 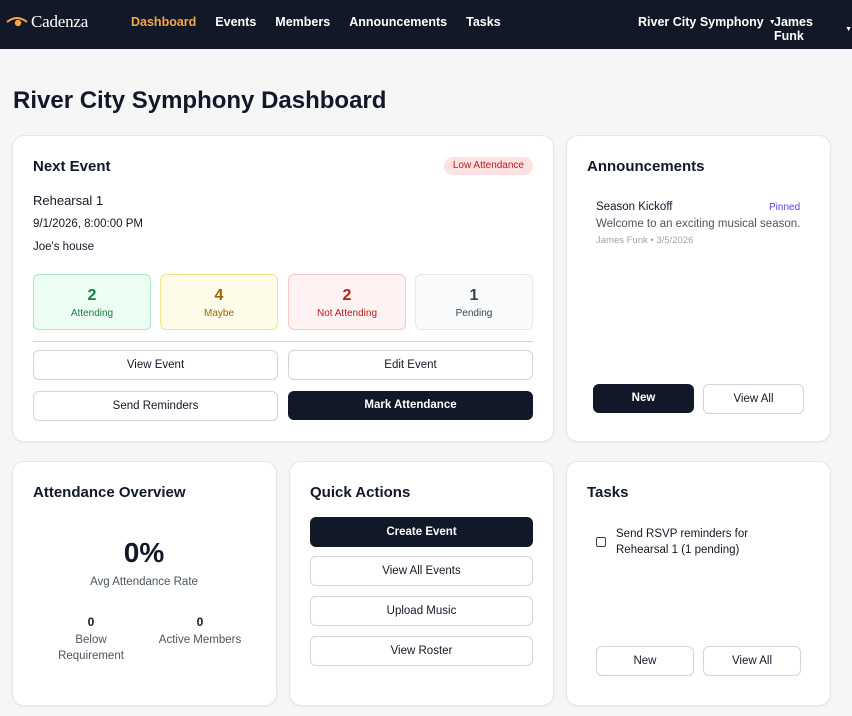 I want to click on announcement-meta: James Funk • 3/5/2026, so click(x=645, y=240).